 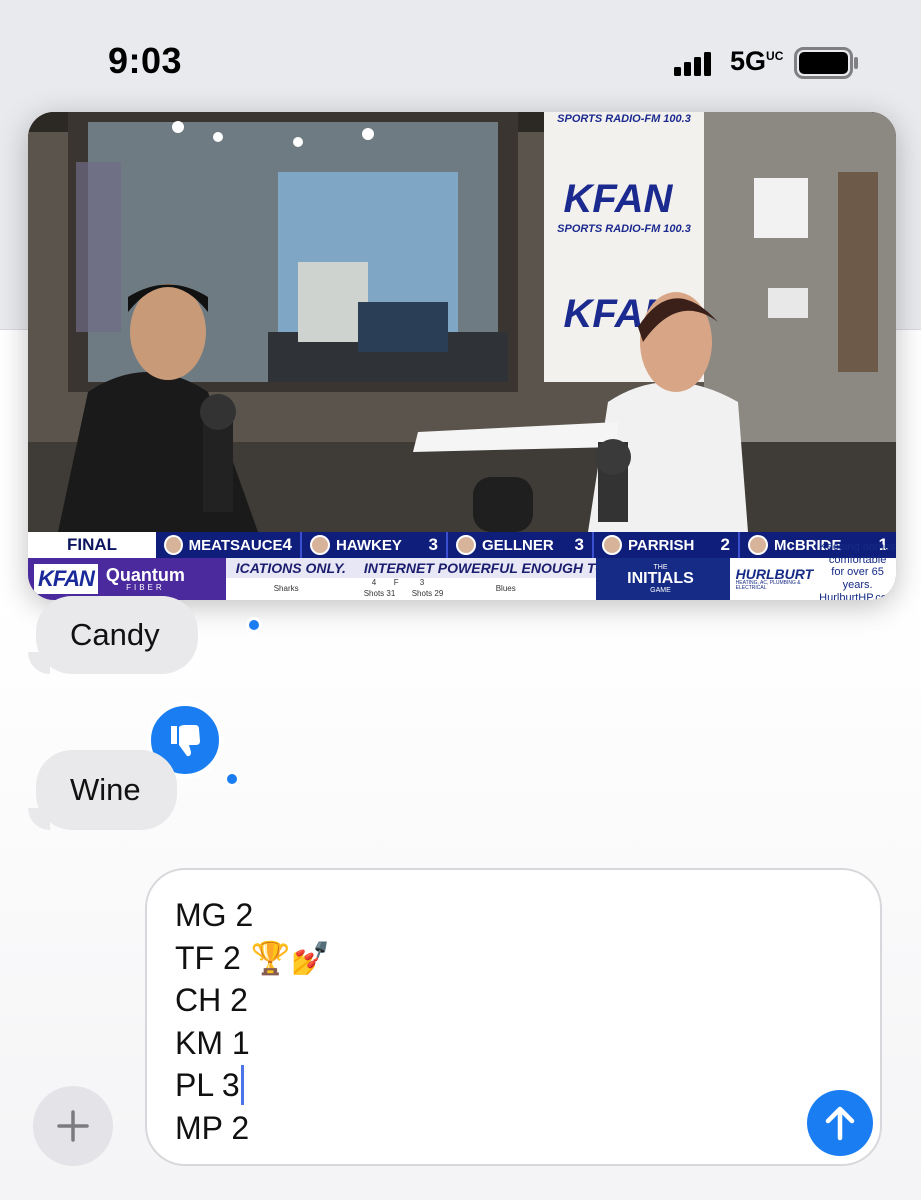 What do you see at coordinates (768, 585) in the screenshot?
I see `hurlburt-services: HEATING, AC, PLUMBING & ELECTRICAL` at bounding box center [768, 585].